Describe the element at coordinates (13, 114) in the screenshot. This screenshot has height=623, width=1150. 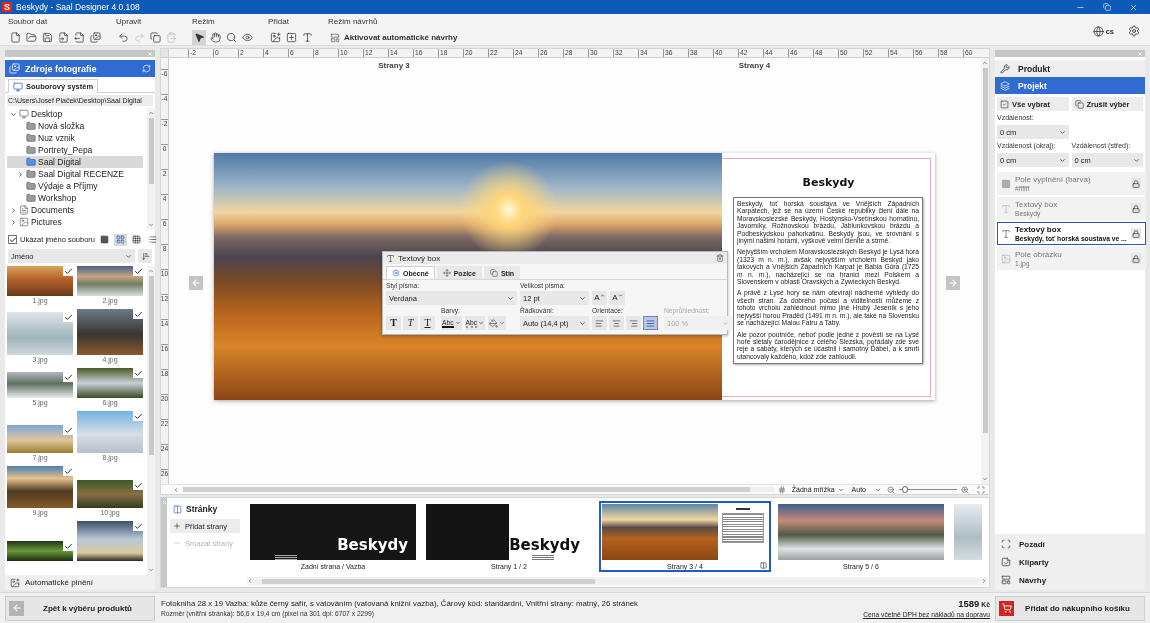
I see `expanded-caret-icon` at that location.